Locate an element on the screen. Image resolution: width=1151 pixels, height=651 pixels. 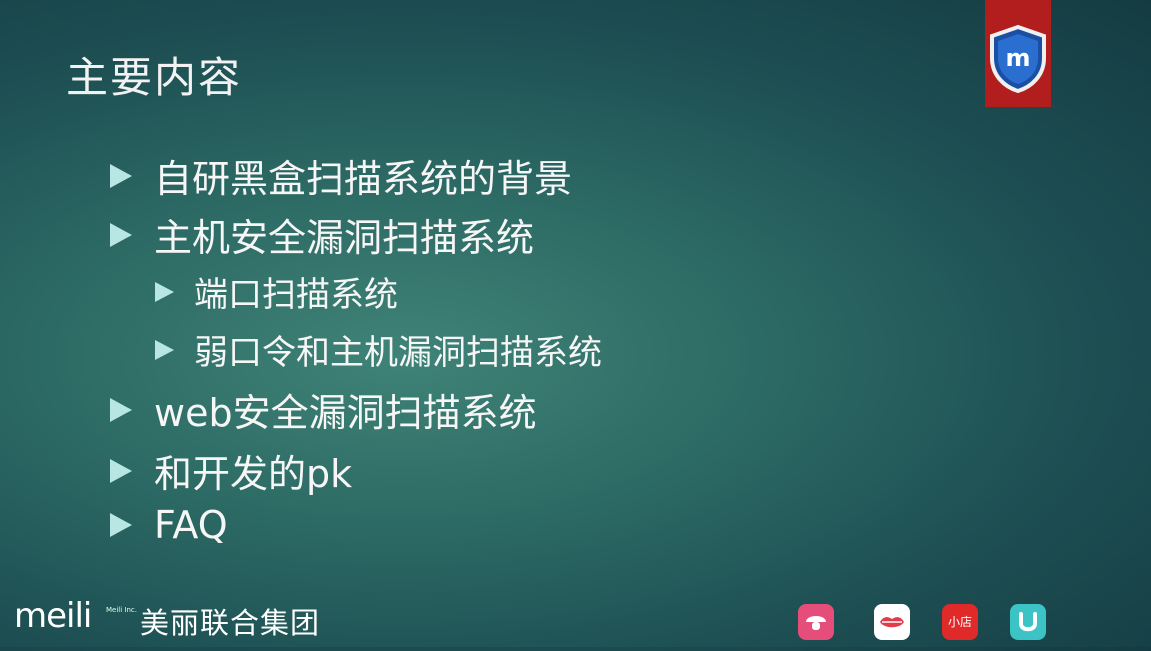
bullet-text: 主机安全漏洞扫描系统 is located at coordinates (344, 238).